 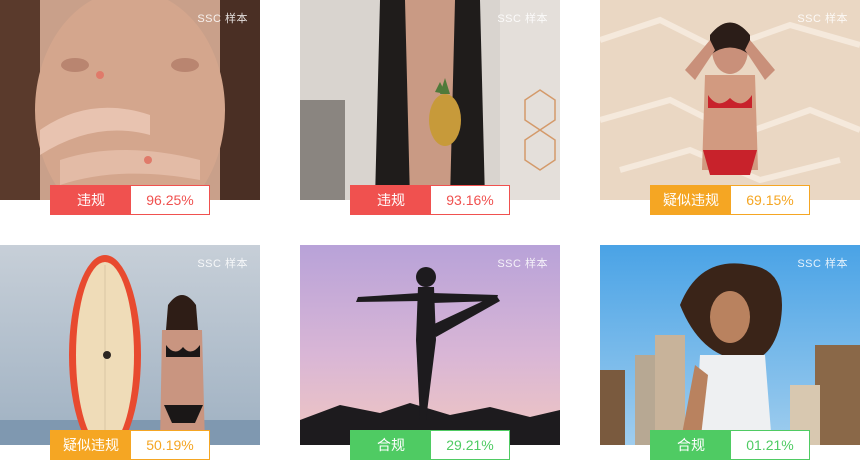 I want to click on result-card: SSC 样本 合规 01.21%, so click(x=730, y=352).